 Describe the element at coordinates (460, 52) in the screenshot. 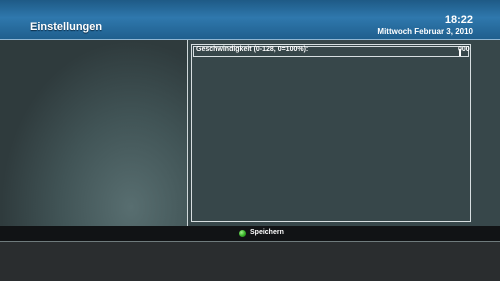

I see `text-cursor` at that location.